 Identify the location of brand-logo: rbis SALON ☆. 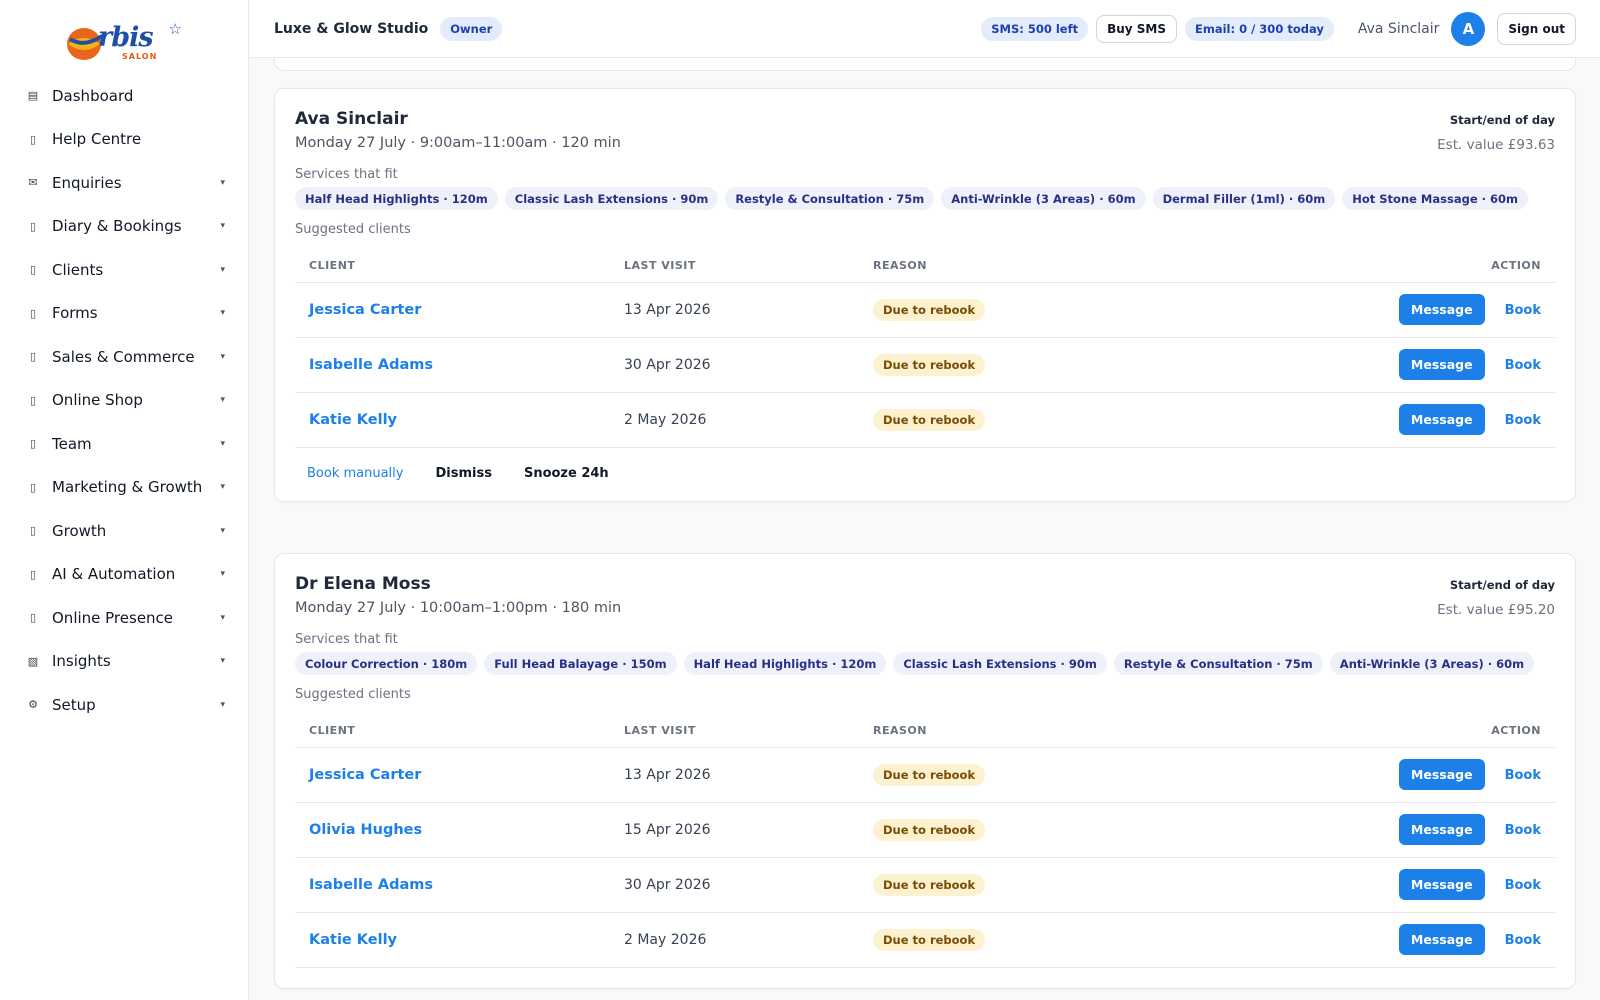
(123, 42).